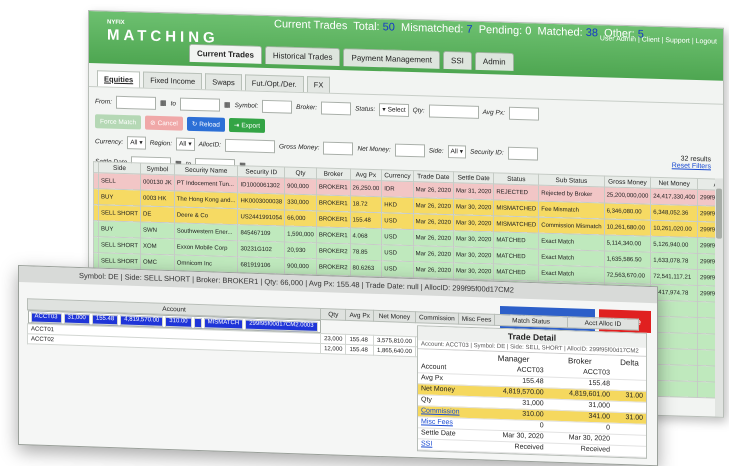 This screenshot has width=729, height=466. Describe the element at coordinates (206, 247) in the screenshot. I see `table-cell: Exxon Mobile Corp` at that location.